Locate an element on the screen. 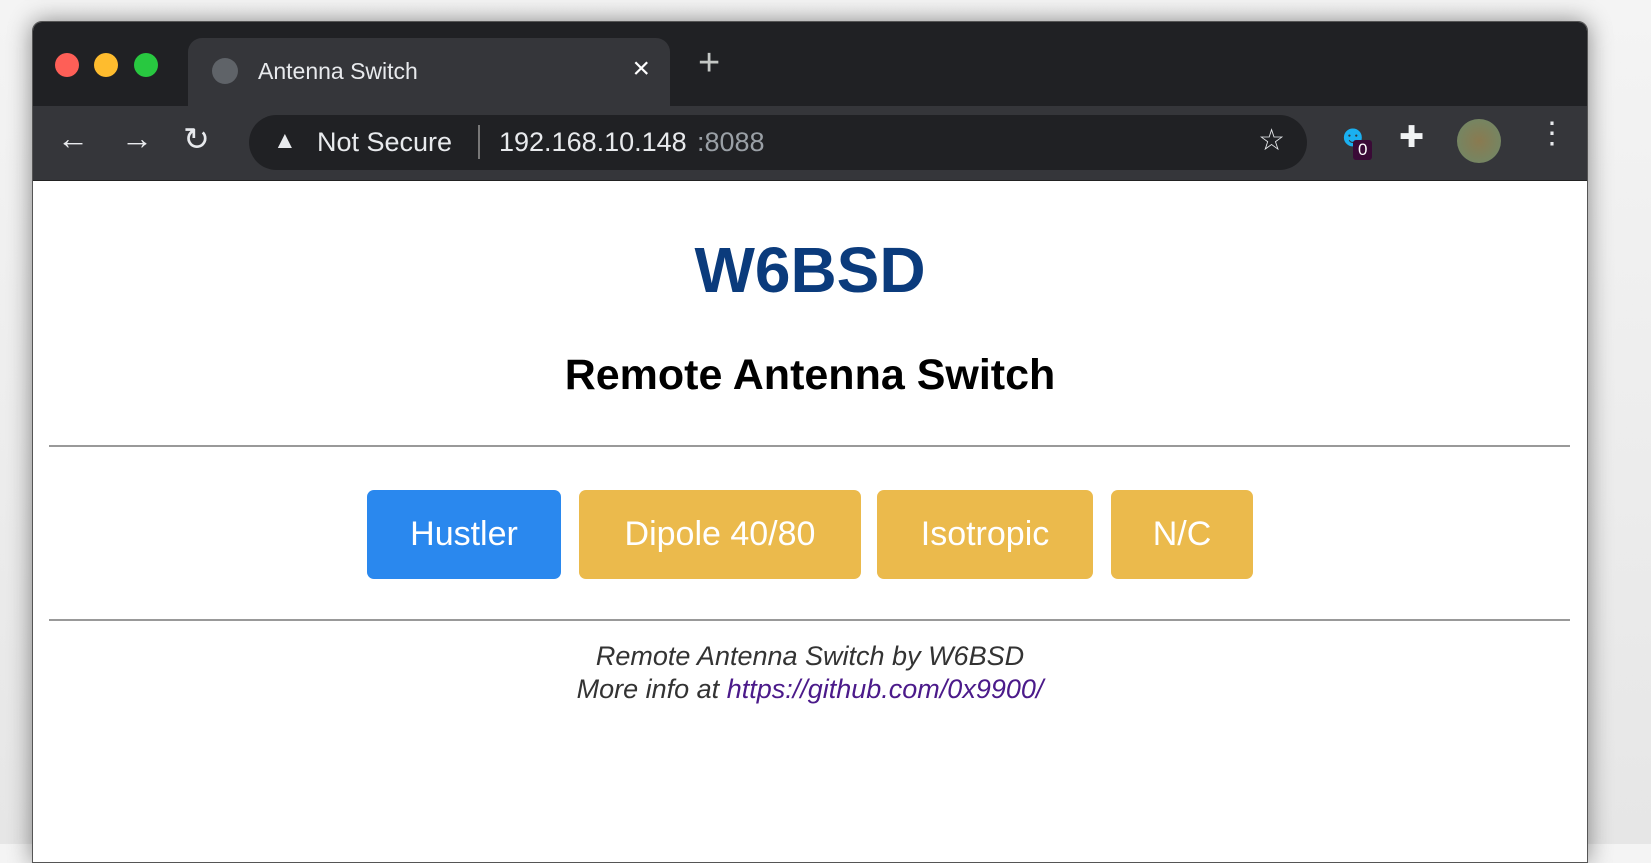 The height and width of the screenshot is (863, 1651). antenna-button-isotropic: Isotropic is located at coordinates (985, 534).